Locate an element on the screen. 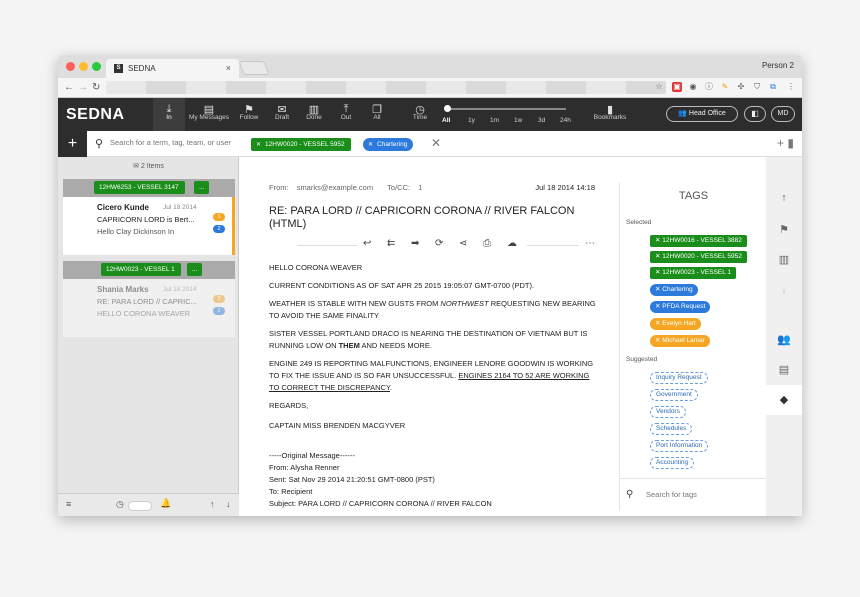 The height and width of the screenshot is (597, 860). tab-close-icon: × is located at coordinates (228, 68).